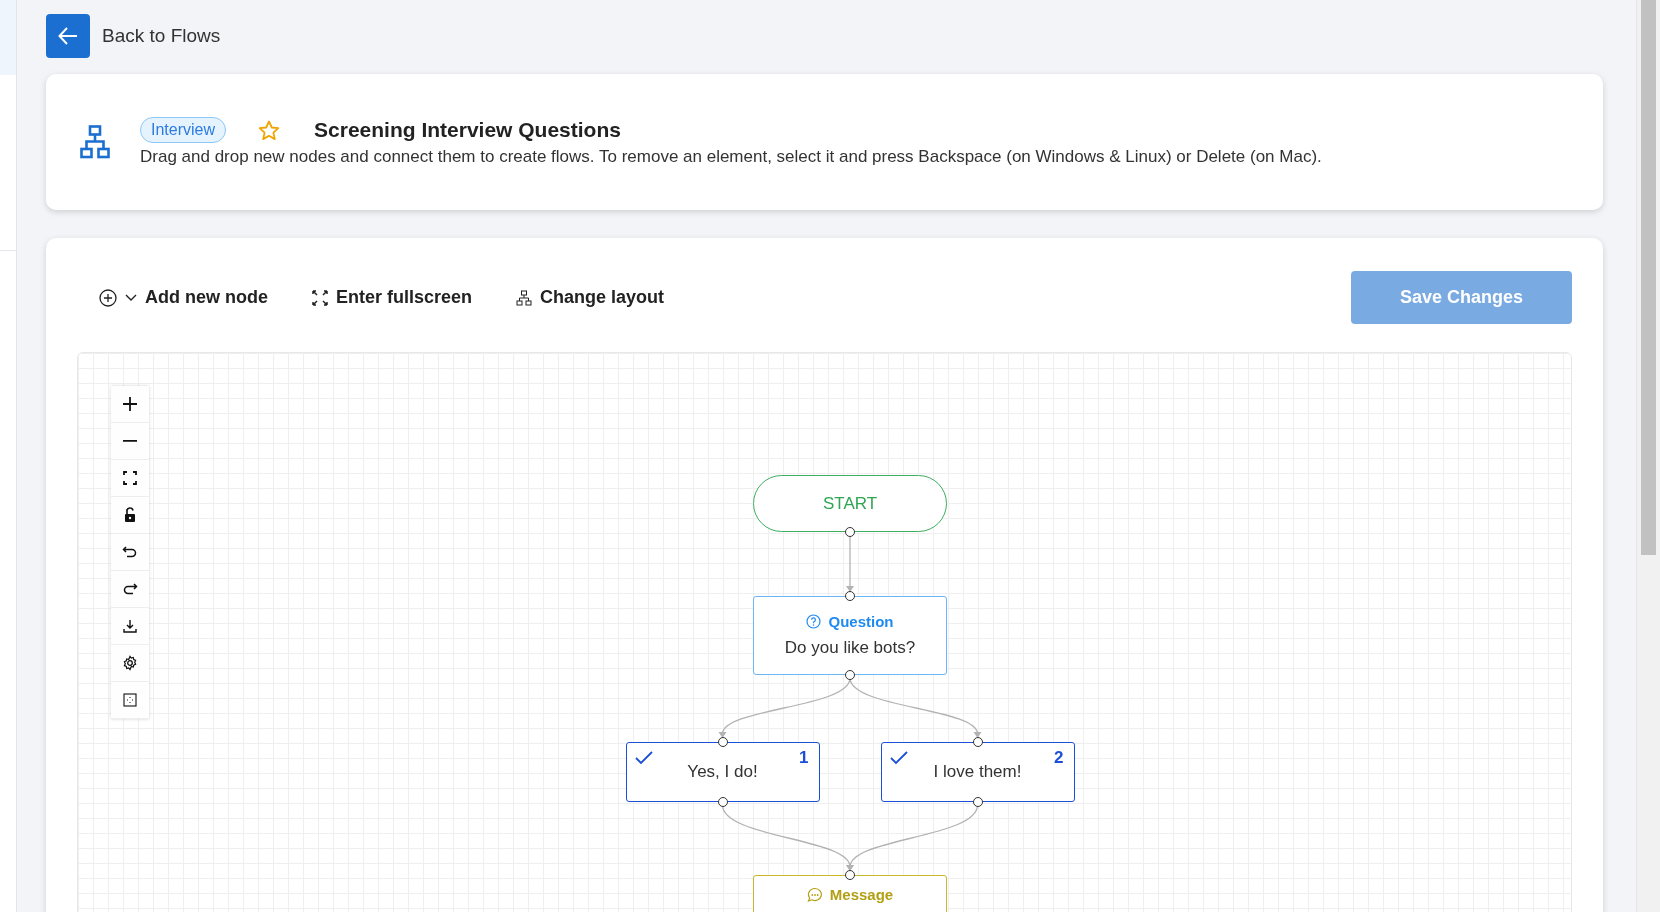 This screenshot has width=1660, height=912. I want to click on answer-node: 2 I love them!, so click(977, 772).